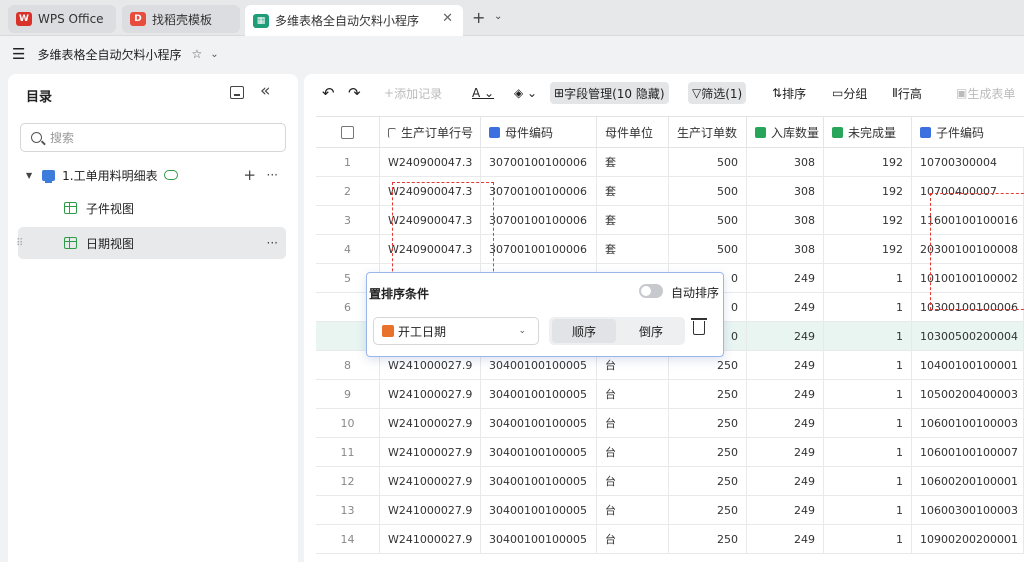  Describe the element at coordinates (447, 18) in the screenshot. I see `close-icon: ✕` at that location.